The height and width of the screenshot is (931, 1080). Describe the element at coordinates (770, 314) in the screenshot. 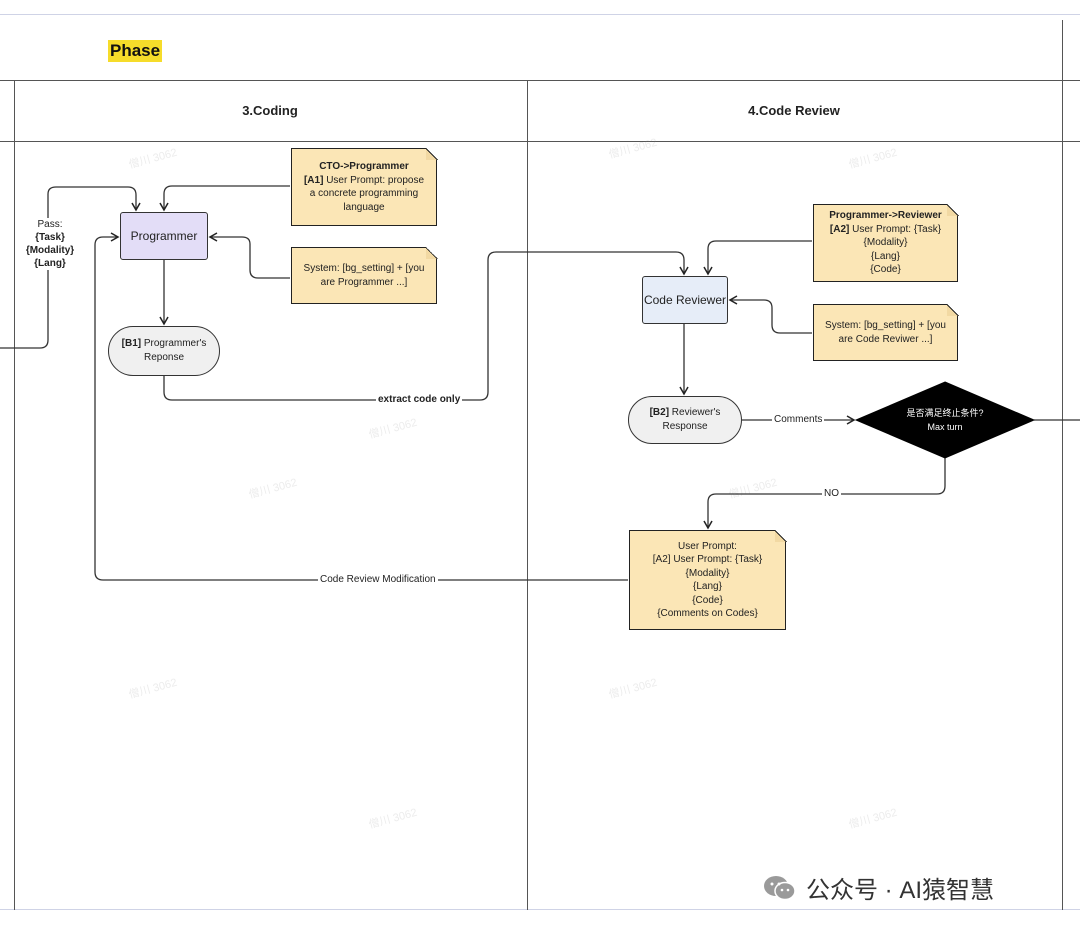

I see `edge-sys-note-to-reviewer` at that location.